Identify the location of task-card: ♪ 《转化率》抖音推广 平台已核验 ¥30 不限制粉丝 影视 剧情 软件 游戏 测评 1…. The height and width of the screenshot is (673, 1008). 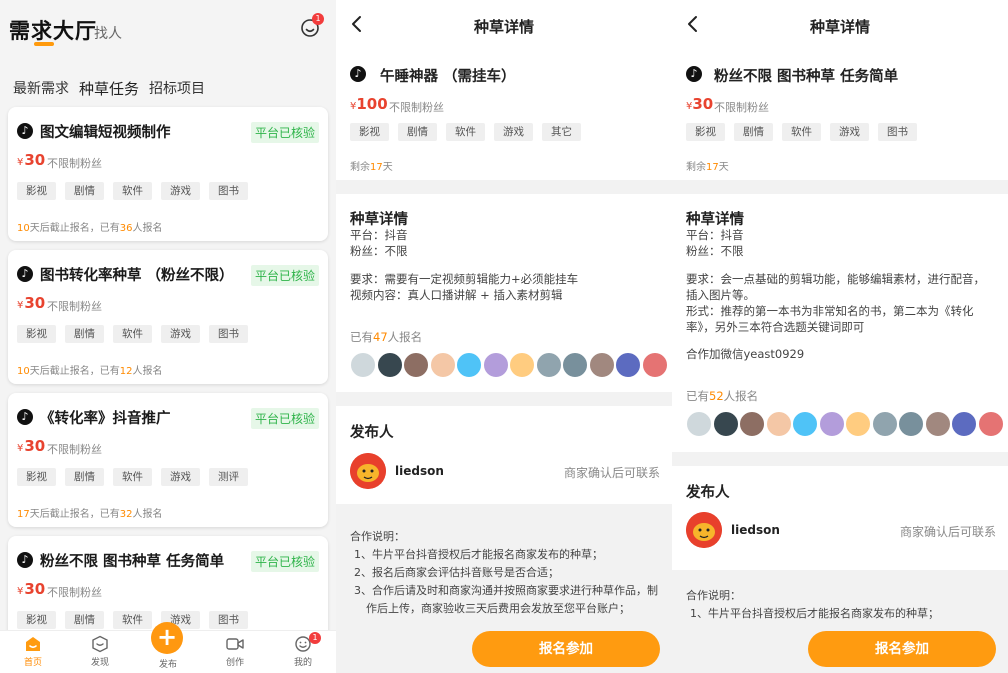
(168, 460).